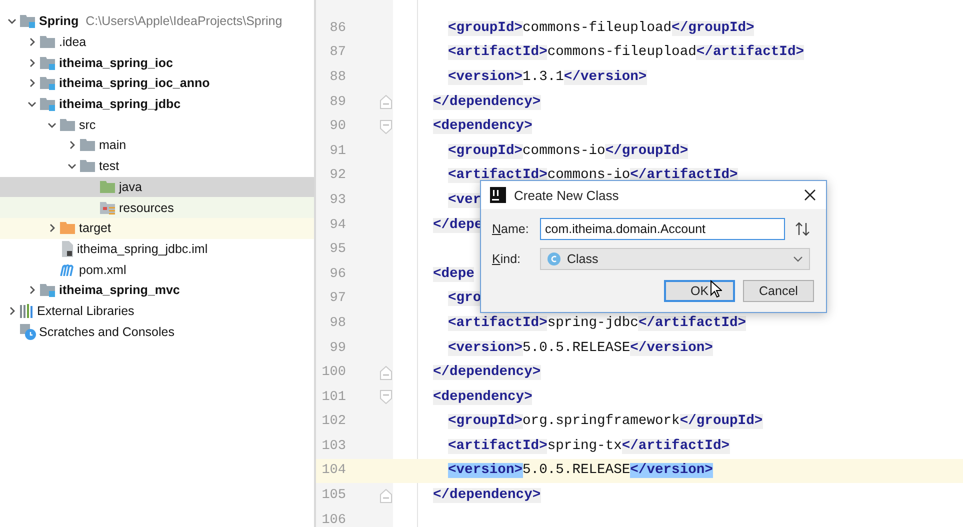 This screenshot has height=527, width=963. Describe the element at coordinates (134, 83) in the screenshot. I see `tree-item-label: itheima_spring_ioc_anno` at that location.